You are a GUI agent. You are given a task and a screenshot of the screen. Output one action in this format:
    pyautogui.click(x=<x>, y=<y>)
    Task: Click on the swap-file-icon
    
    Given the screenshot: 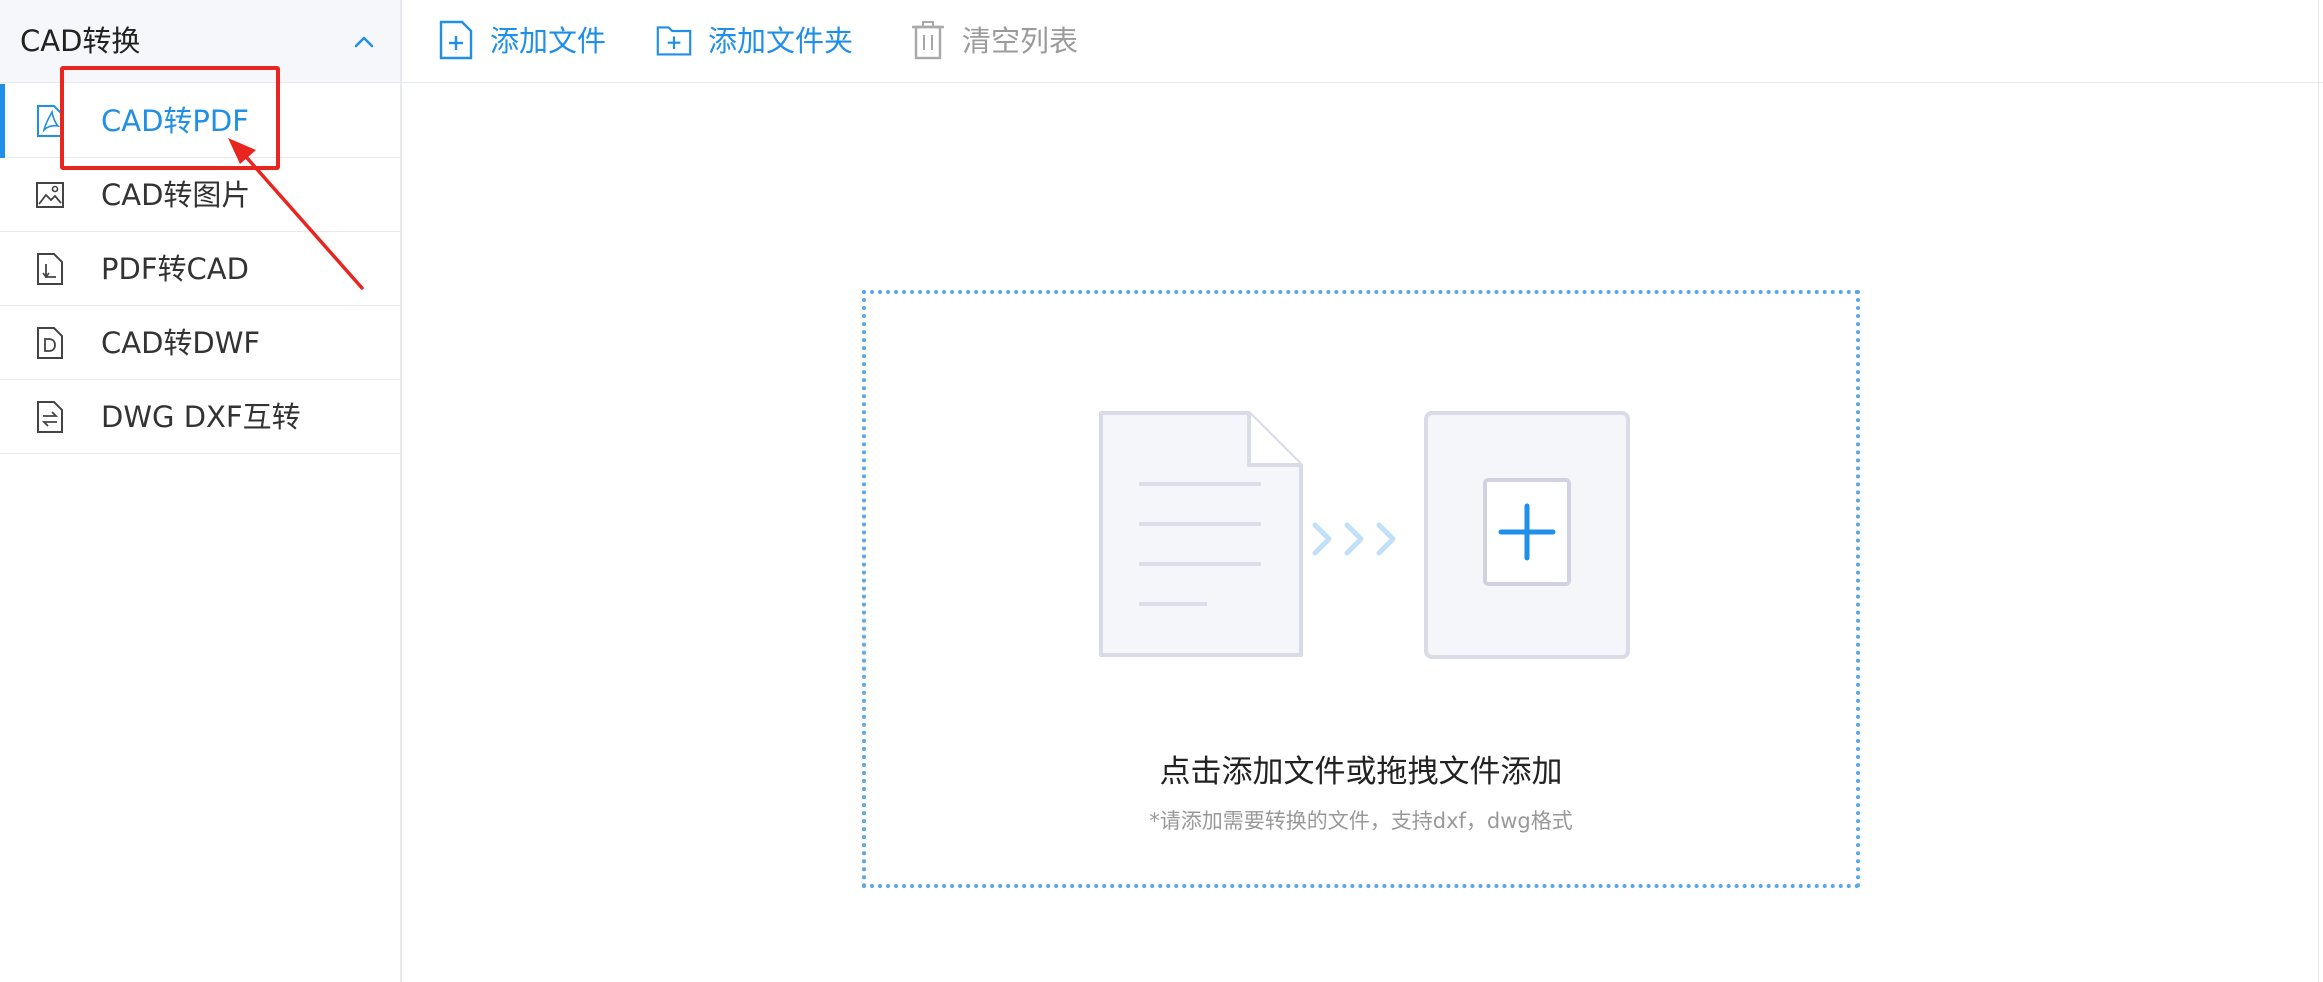 What is the action you would take?
    pyautogui.click(x=50, y=417)
    